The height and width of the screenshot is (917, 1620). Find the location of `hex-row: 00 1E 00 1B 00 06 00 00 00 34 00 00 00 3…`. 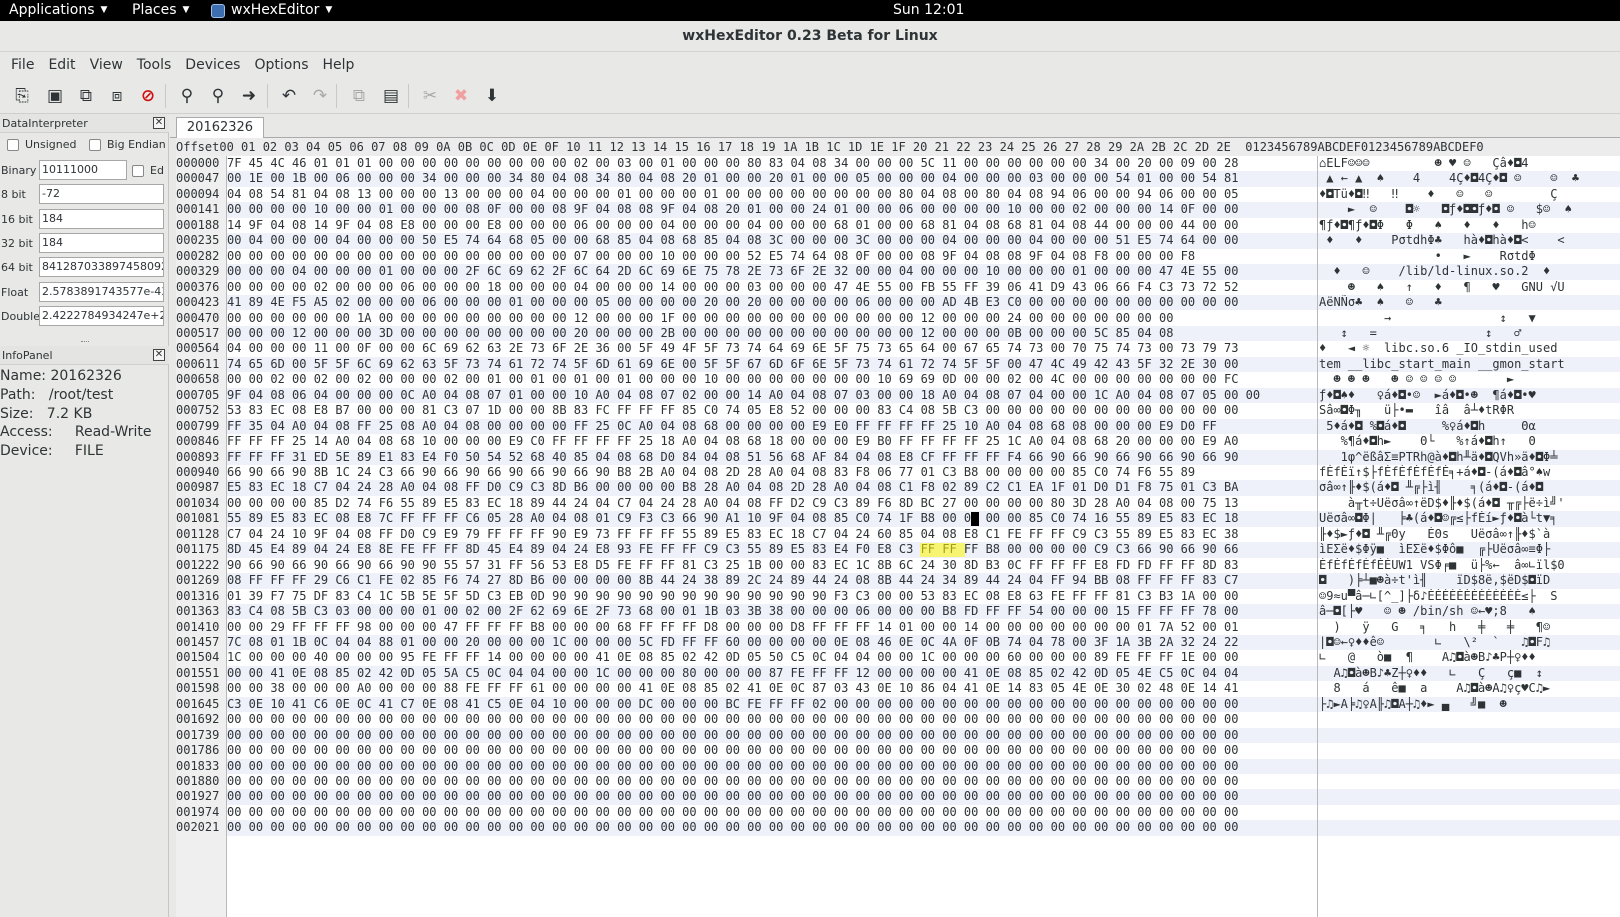

hex-row: 00 1E 00 1B 00 06 00 00 00 34 00 00 00 3… is located at coordinates (732, 178).